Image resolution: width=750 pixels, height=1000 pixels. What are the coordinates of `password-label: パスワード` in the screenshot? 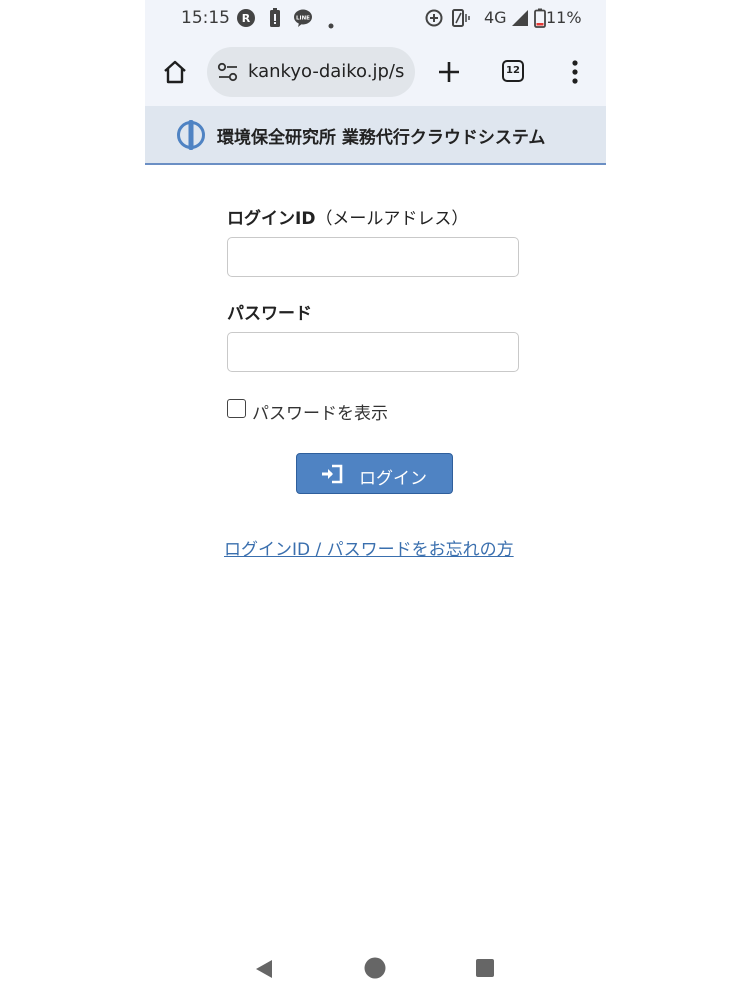 It's located at (269, 314).